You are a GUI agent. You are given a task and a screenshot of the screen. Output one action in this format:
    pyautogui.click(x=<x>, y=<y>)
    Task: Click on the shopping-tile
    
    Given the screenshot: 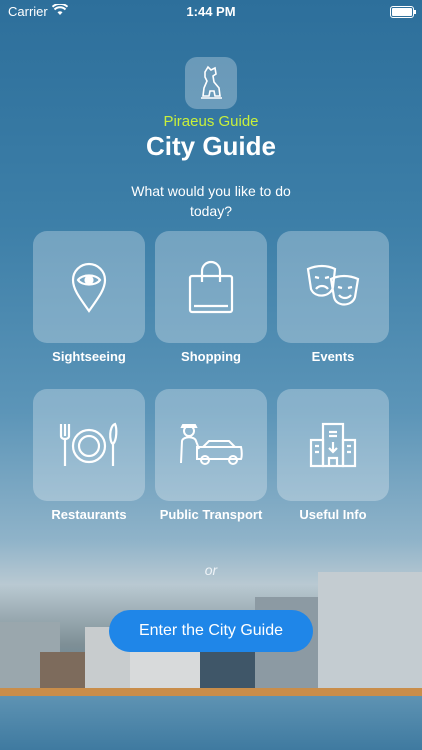 What is the action you would take?
    pyautogui.click(x=211, y=287)
    